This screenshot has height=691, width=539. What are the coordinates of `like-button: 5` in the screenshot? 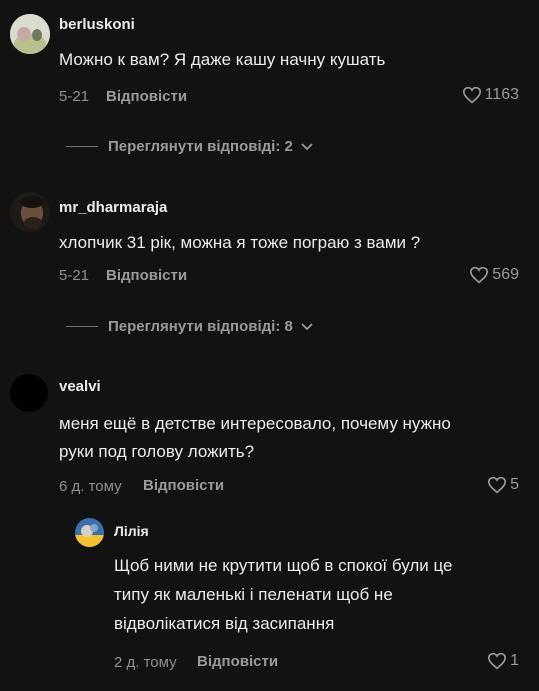 It's located at (503, 485).